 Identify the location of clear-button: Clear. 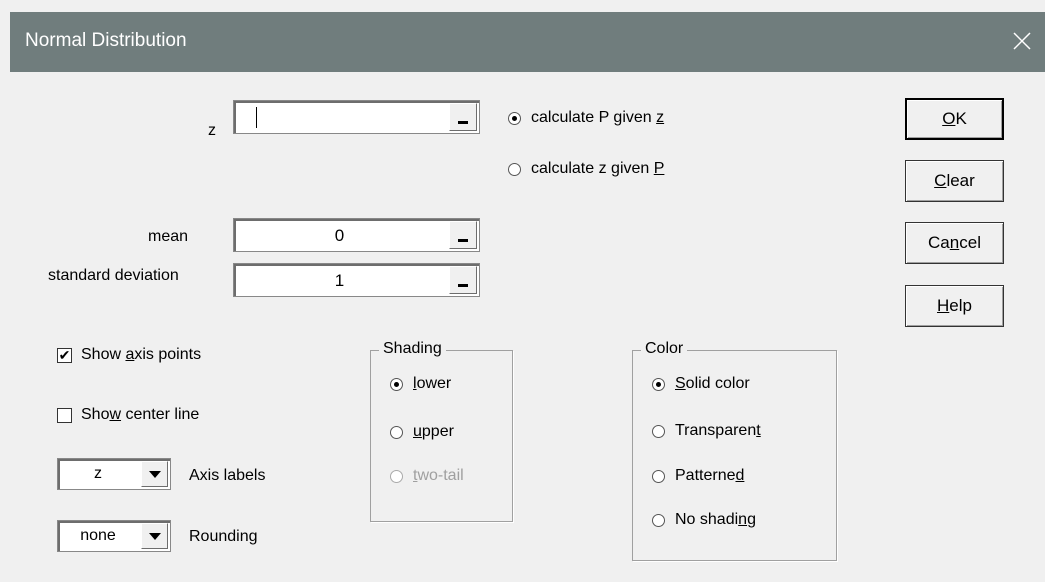
(954, 181).